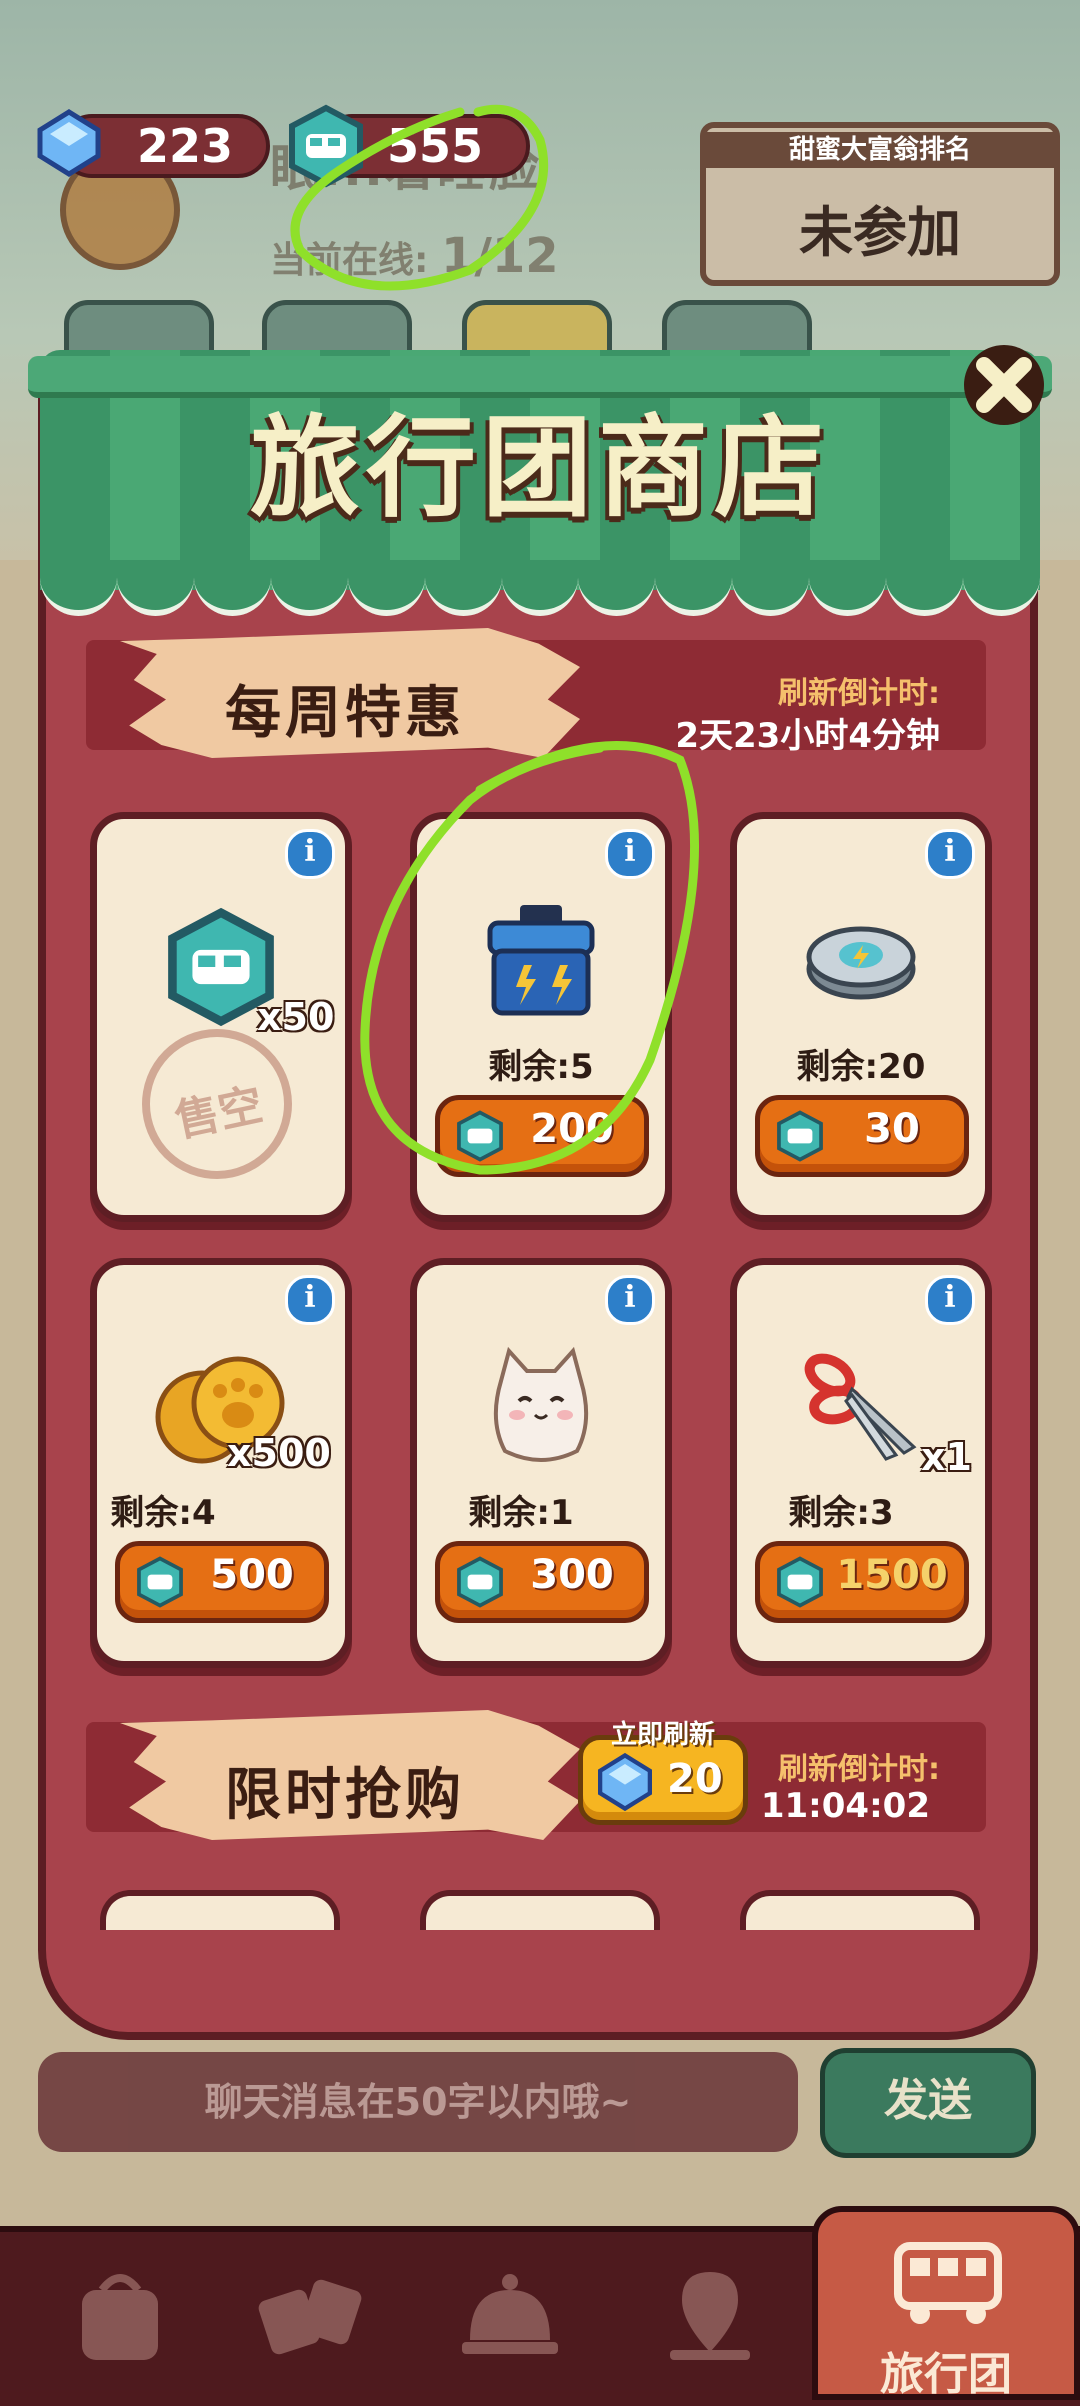  I want to click on buy-button: 300, so click(542, 1582).